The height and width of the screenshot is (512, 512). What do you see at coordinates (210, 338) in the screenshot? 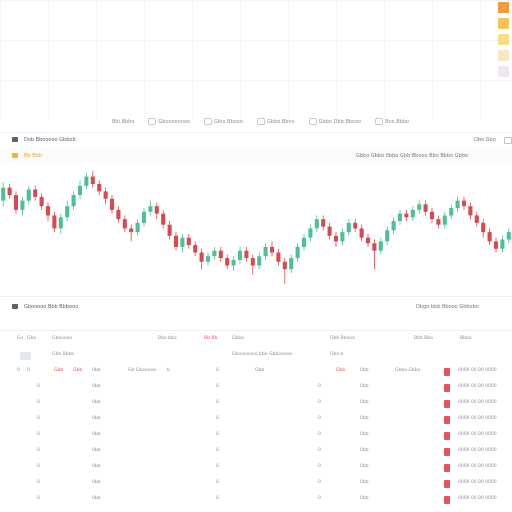
I see `col-header-4: Bb Bb` at bounding box center [210, 338].